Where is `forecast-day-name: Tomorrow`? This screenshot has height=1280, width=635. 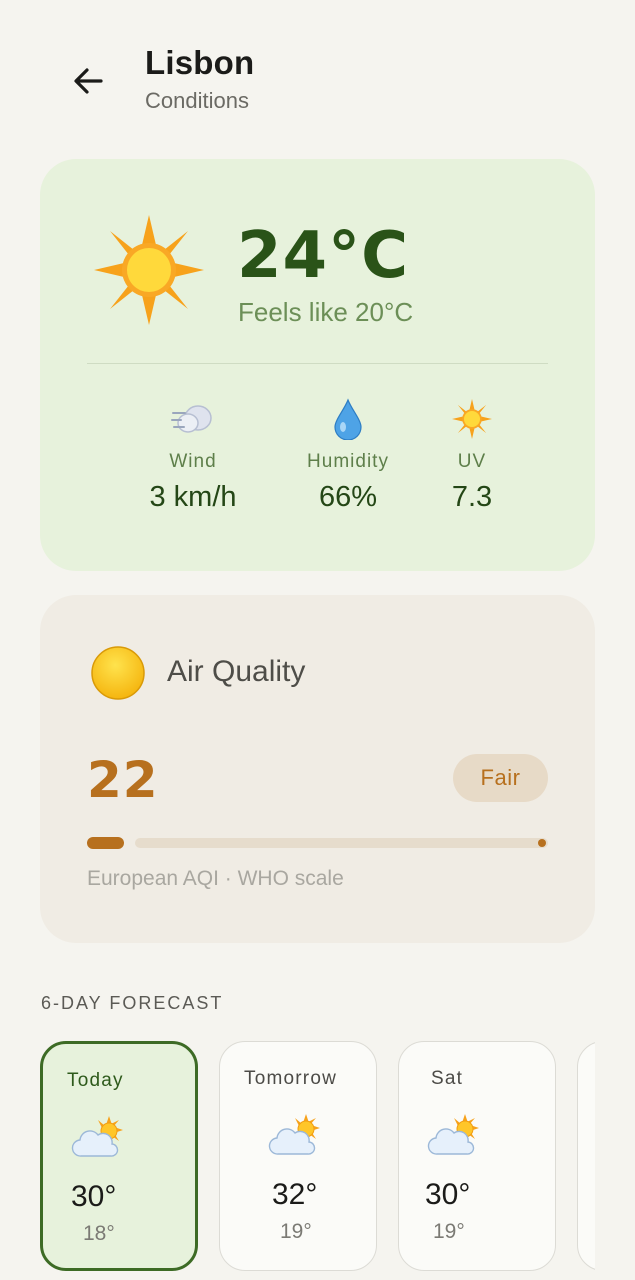 forecast-day-name: Tomorrow is located at coordinates (291, 1078).